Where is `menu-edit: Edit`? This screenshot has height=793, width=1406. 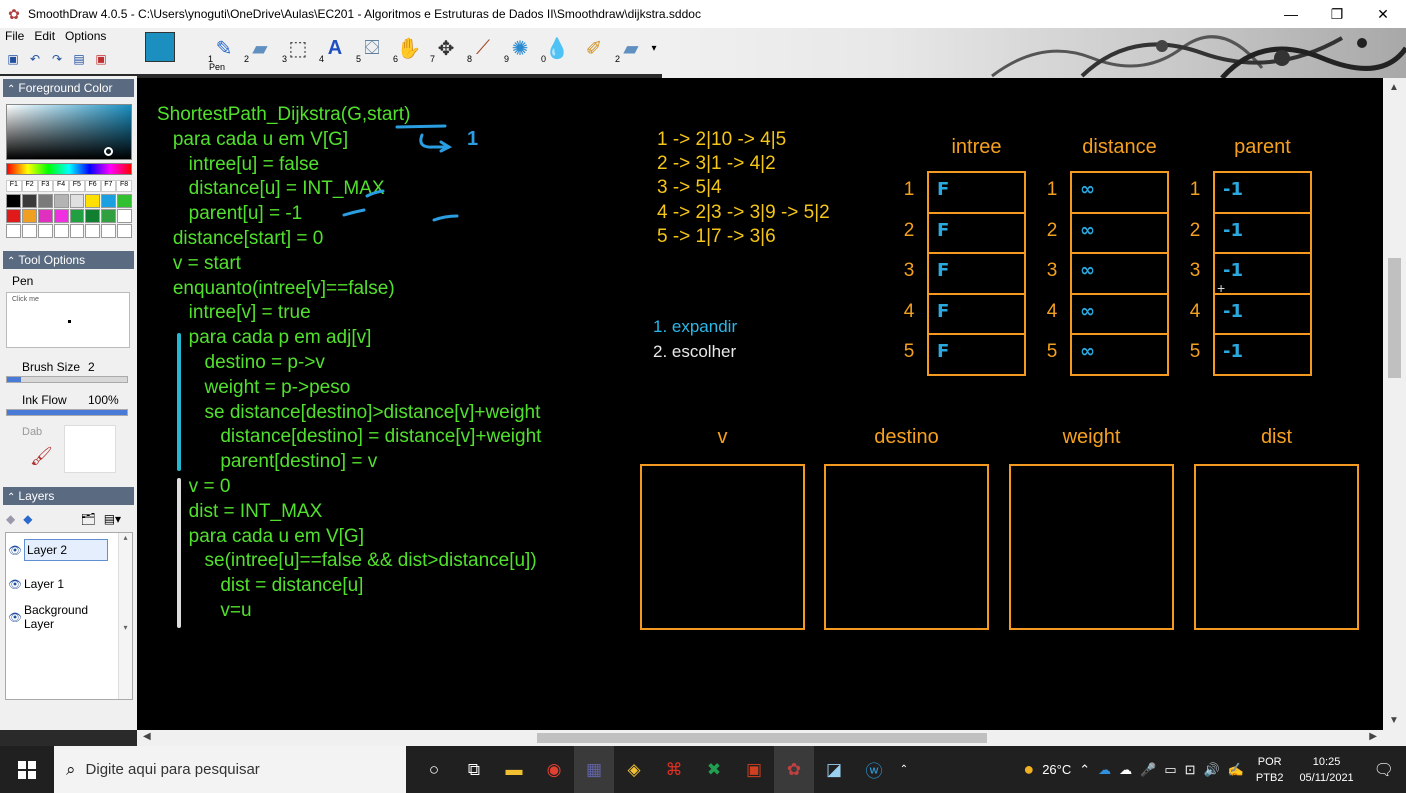 menu-edit: Edit is located at coordinates (44, 36).